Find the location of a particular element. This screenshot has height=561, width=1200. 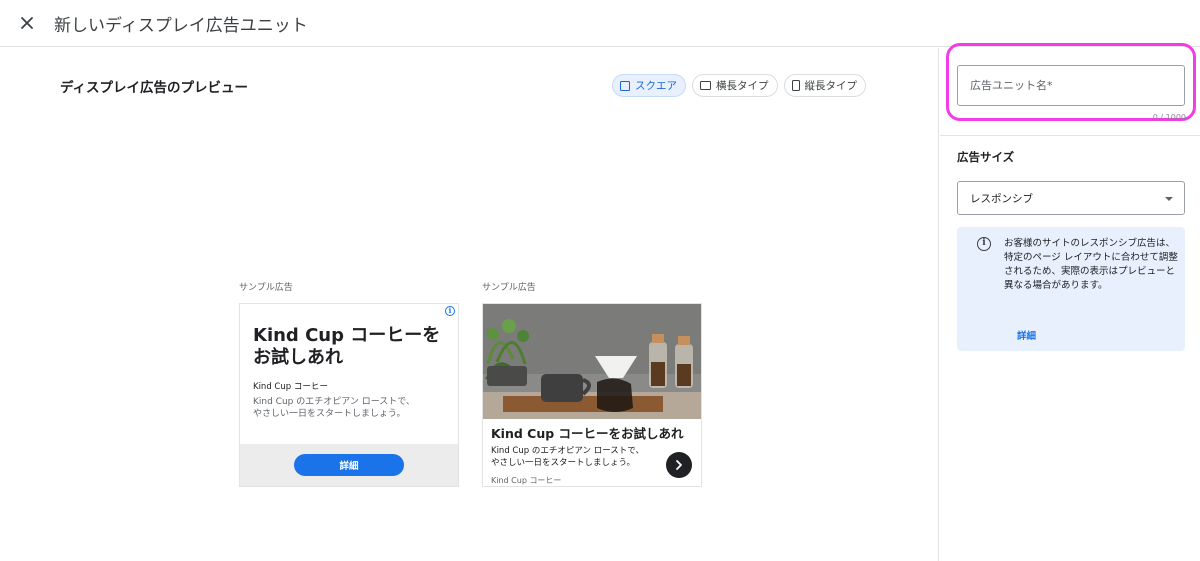

chip-label: スクエア is located at coordinates (656, 86).